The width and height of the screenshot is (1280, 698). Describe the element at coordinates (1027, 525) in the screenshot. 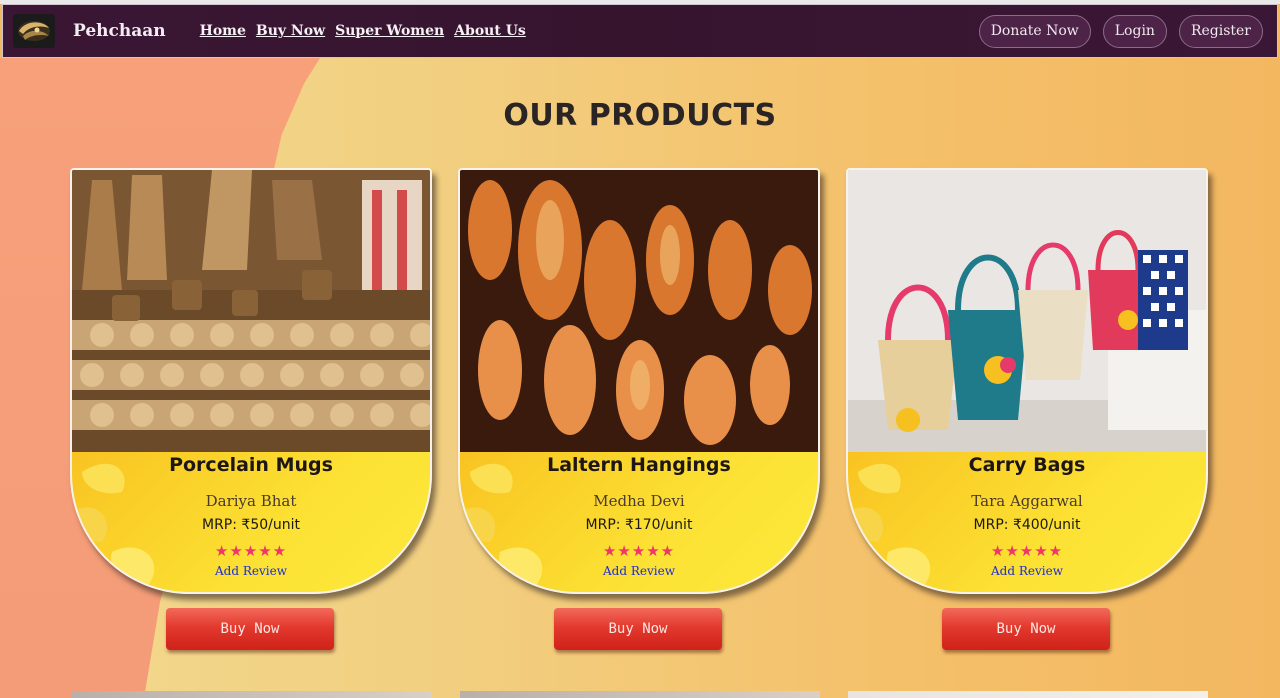

I see `product-price: MRP: ₹400/unit` at that location.